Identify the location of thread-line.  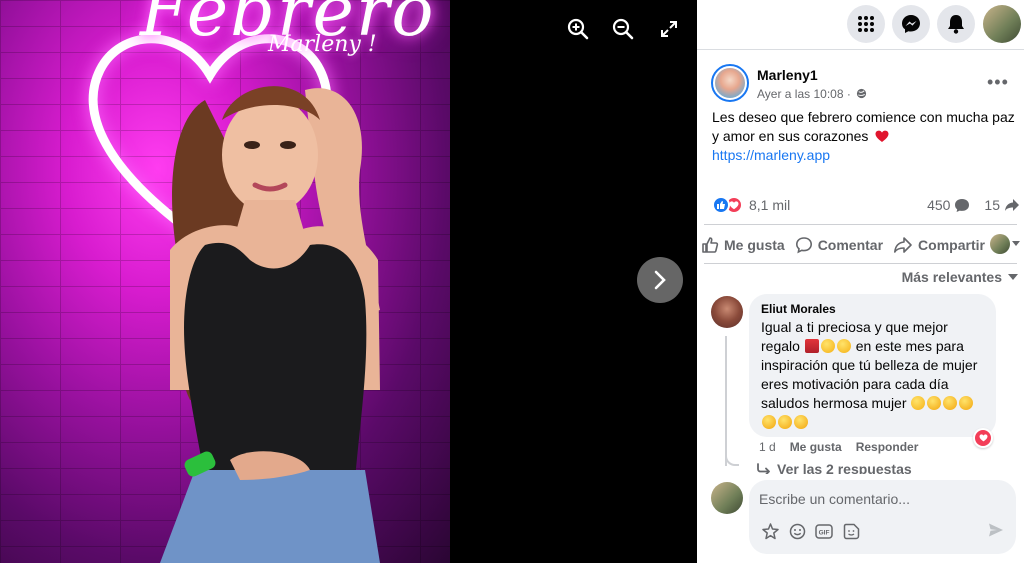
(726, 401).